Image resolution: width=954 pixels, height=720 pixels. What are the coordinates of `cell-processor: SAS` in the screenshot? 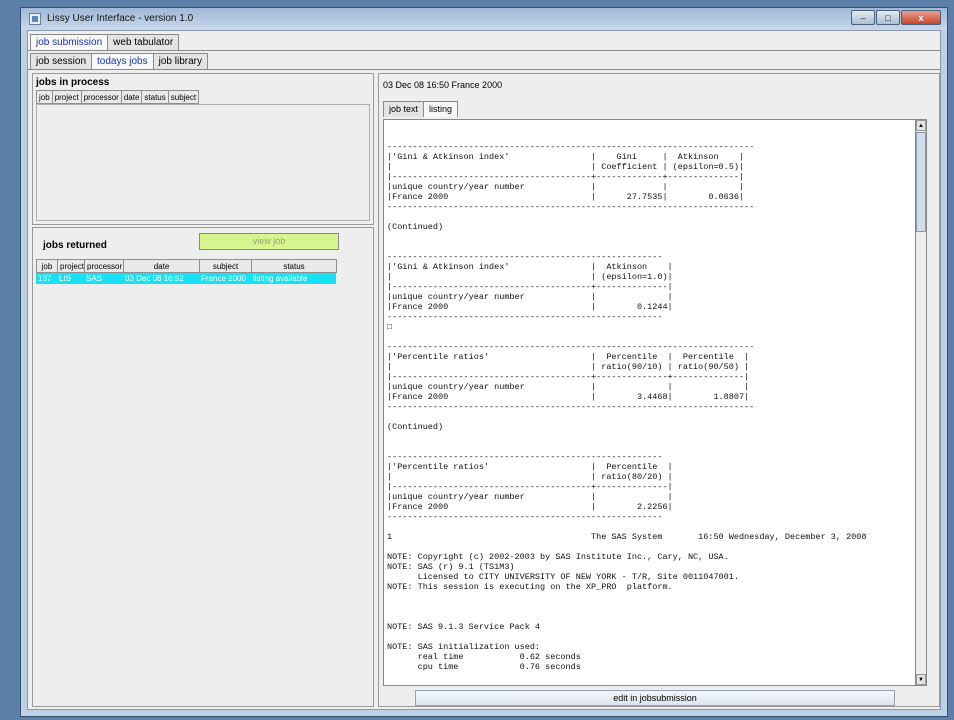 It's located at (94, 278).